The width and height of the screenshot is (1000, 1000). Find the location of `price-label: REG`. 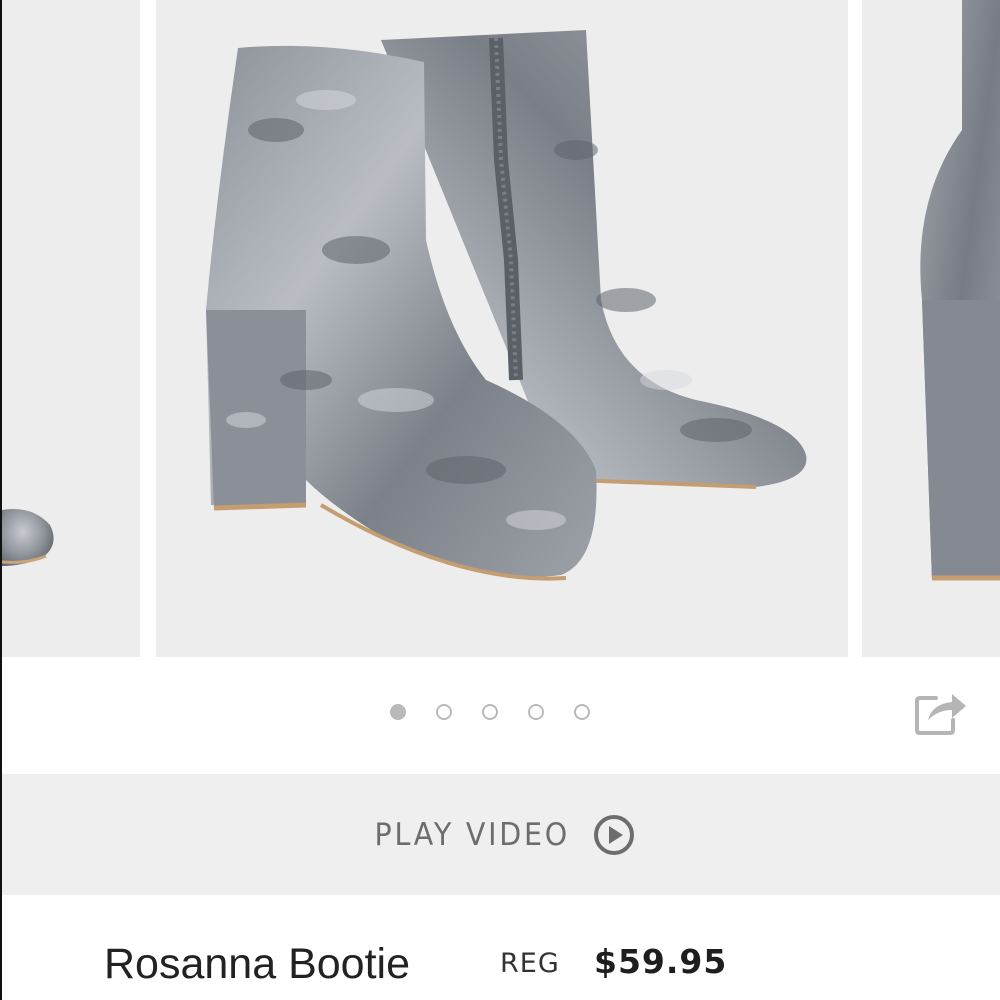

price-label: REG is located at coordinates (530, 963).